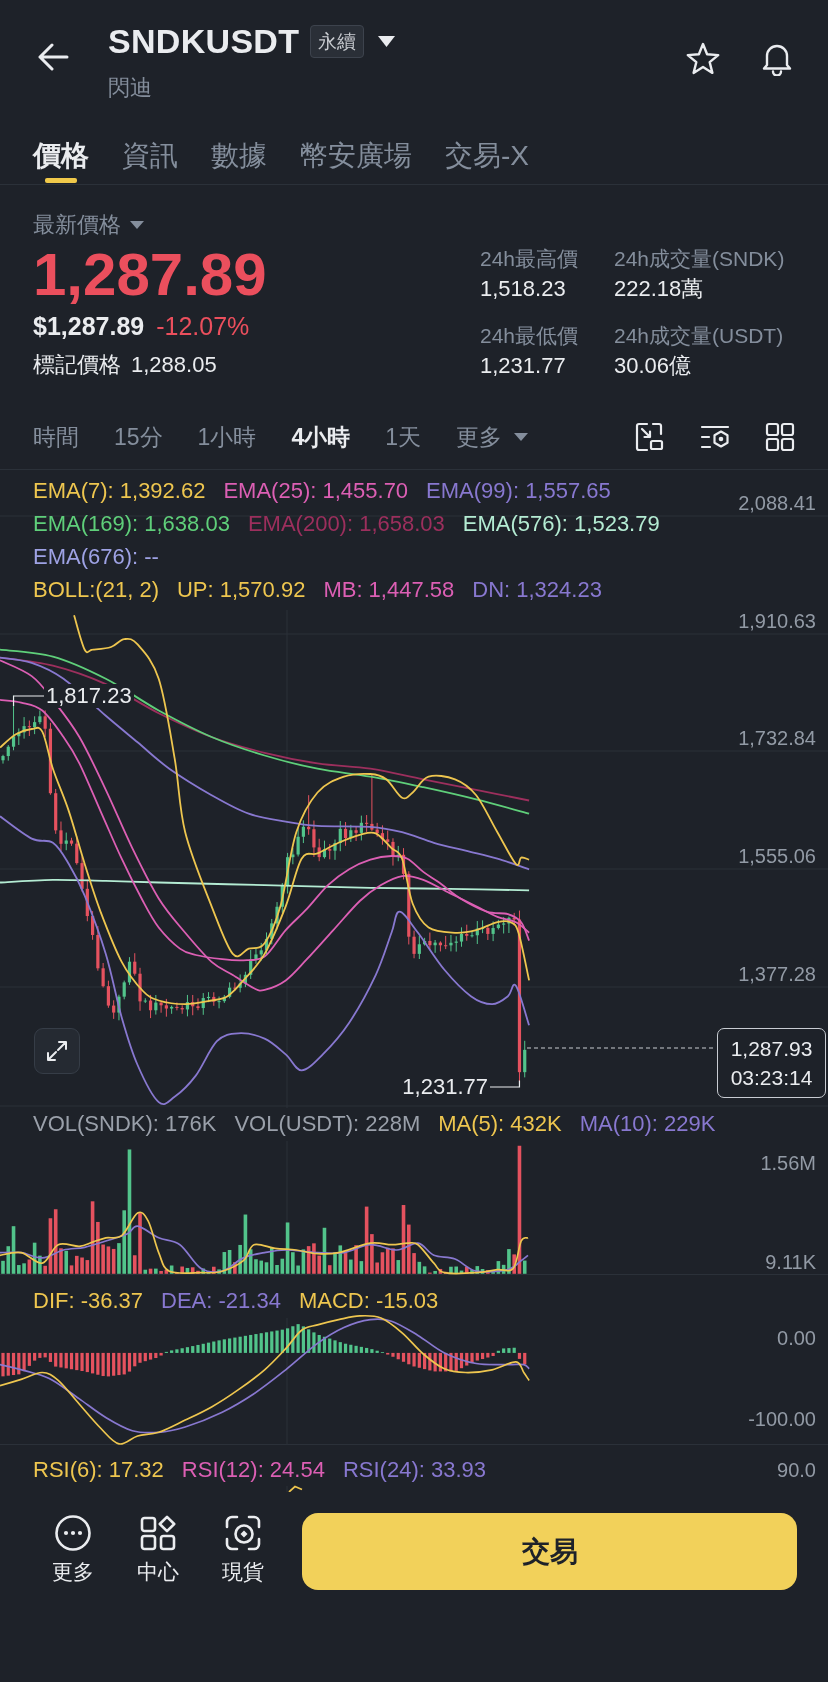  I want to click on interval-tab: 1小時, so click(227, 436).